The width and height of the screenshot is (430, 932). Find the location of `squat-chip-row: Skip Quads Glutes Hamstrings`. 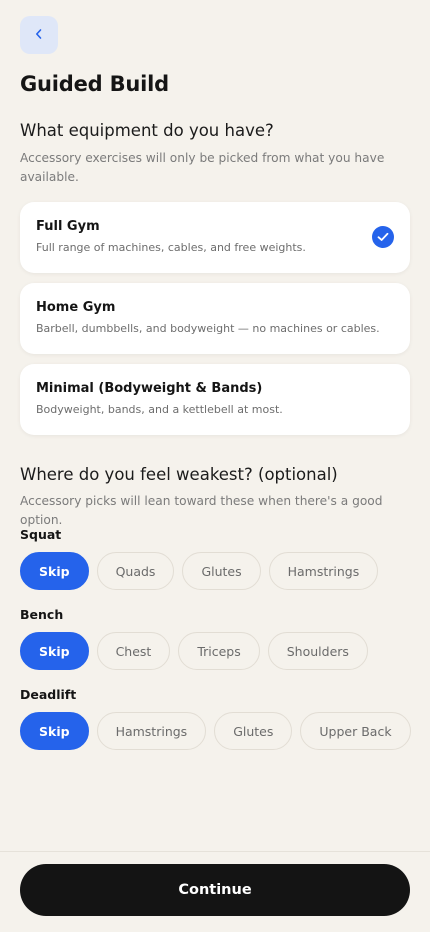

squat-chip-row: Skip Quads Glutes Hamstrings is located at coordinates (199, 571).